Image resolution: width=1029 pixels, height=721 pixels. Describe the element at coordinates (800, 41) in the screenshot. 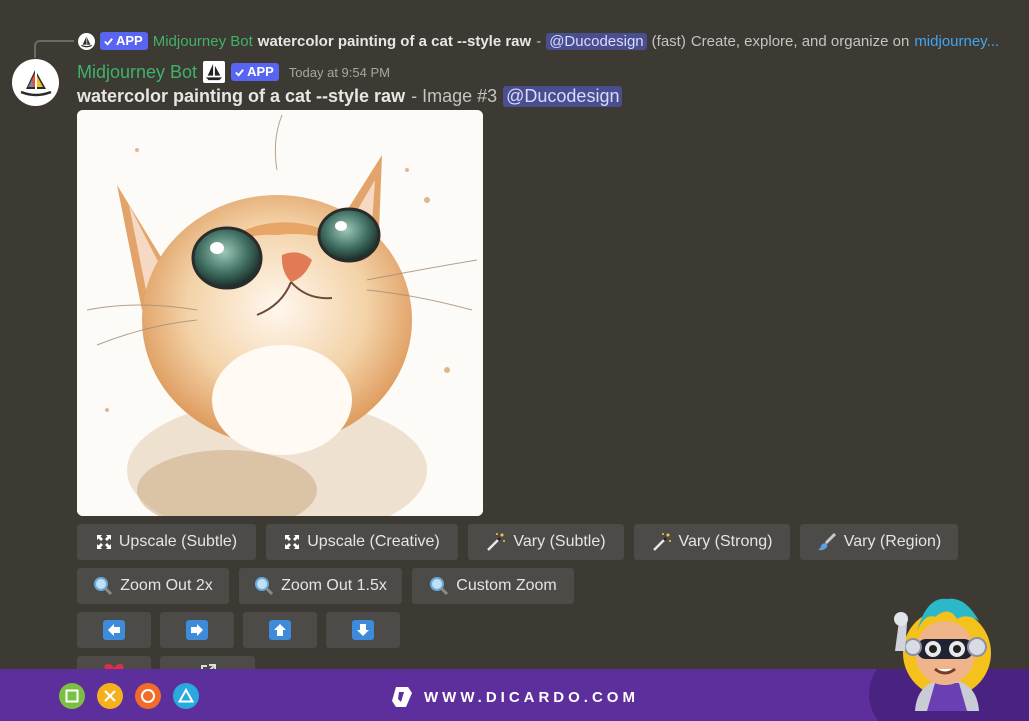

I see `reply-message: Create, explore, and organize on` at that location.